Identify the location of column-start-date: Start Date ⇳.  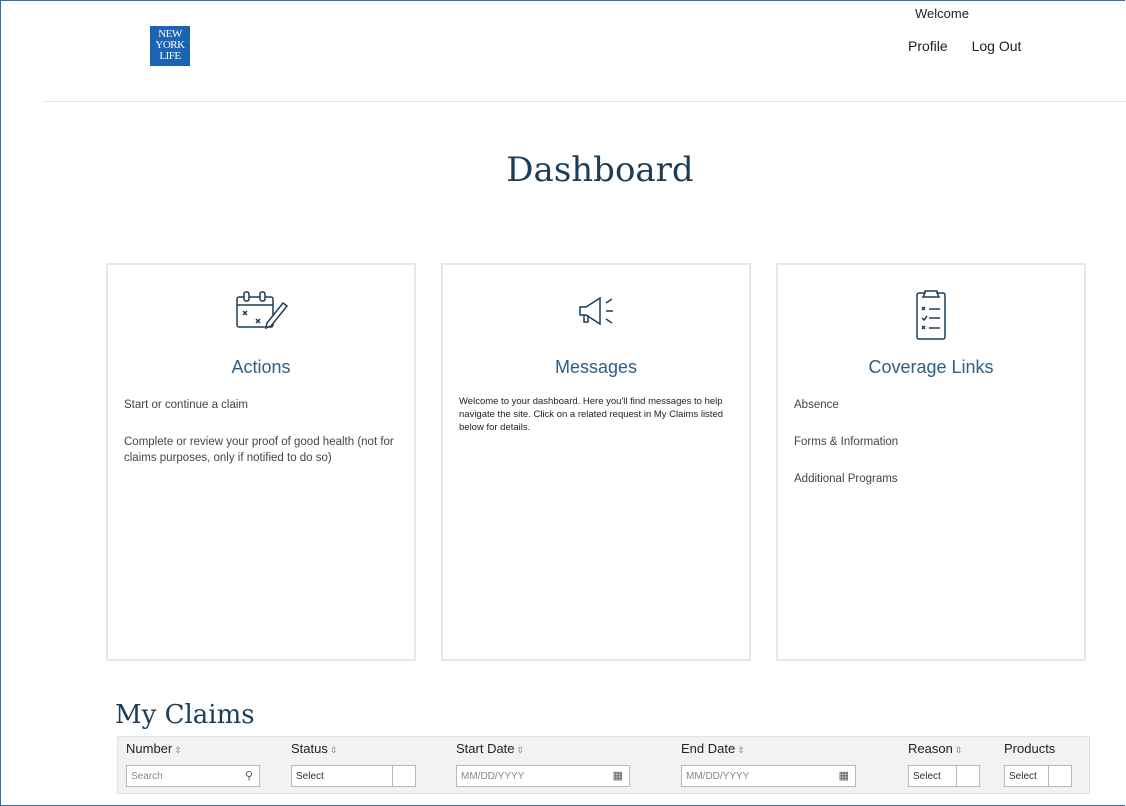
(490, 748).